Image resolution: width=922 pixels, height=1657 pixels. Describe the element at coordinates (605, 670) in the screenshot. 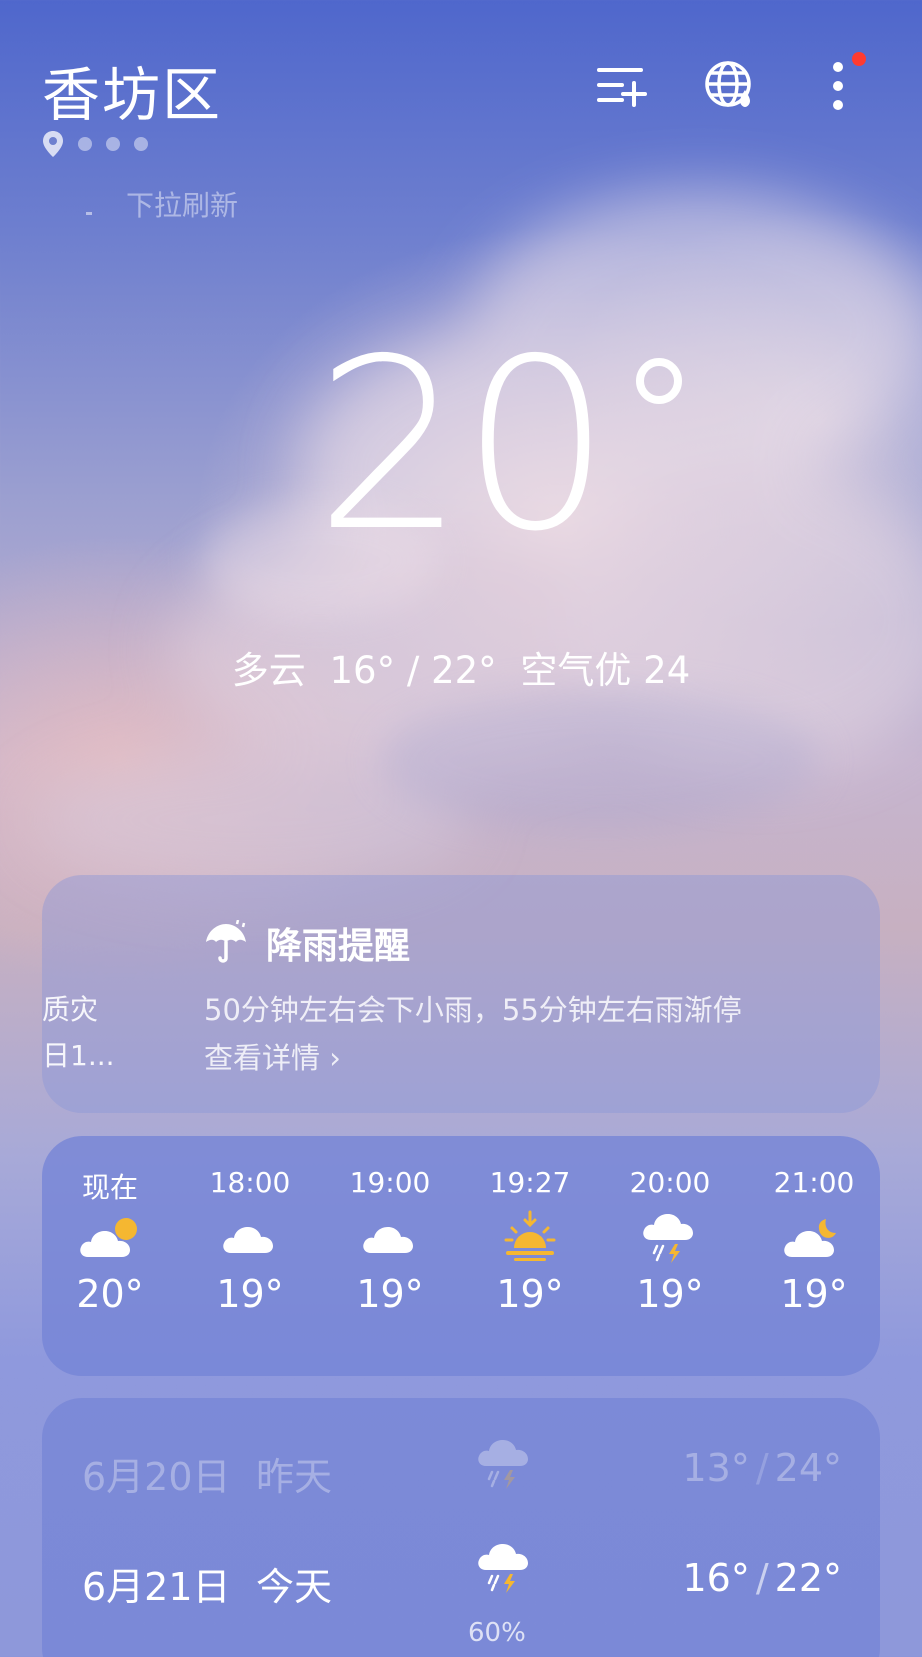

I see `air-quality: 空气优 24` at that location.